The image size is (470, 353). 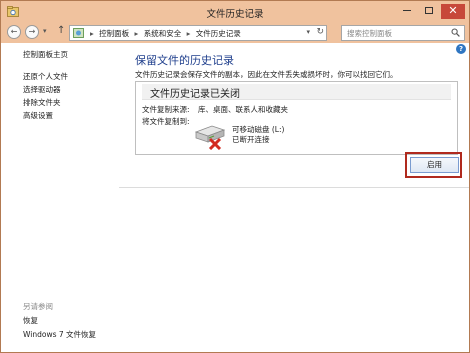 What do you see at coordinates (455, 32) in the screenshot?
I see `search-icon` at bounding box center [455, 32].